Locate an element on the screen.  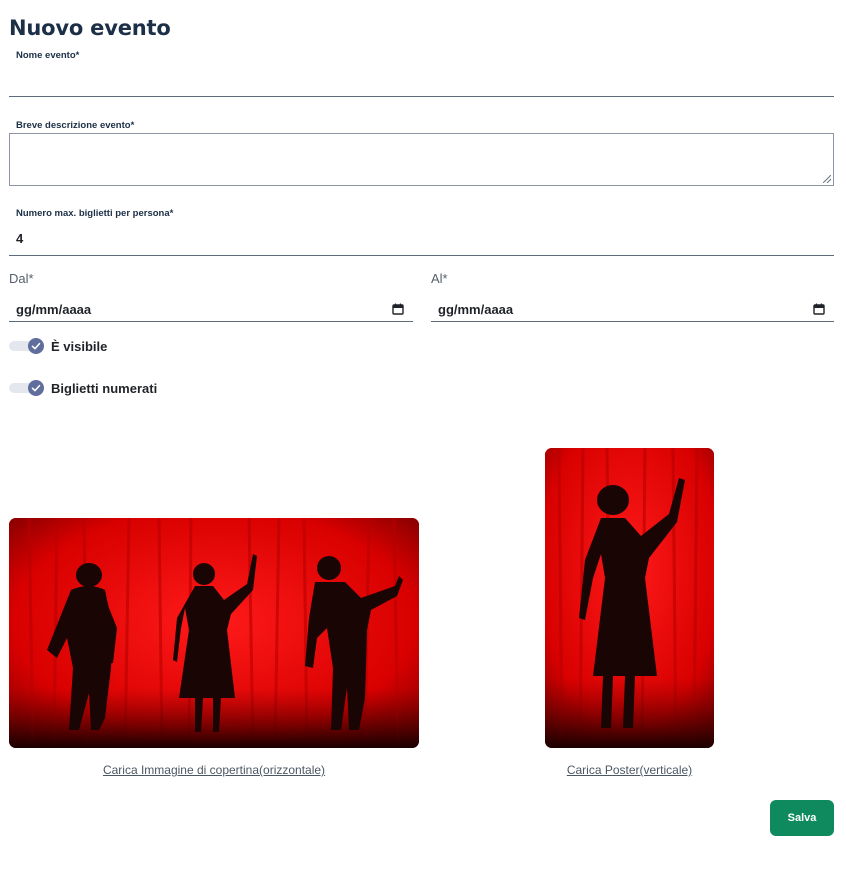
date-to-placeholder: gg/mm/aaaa is located at coordinates (476, 309).